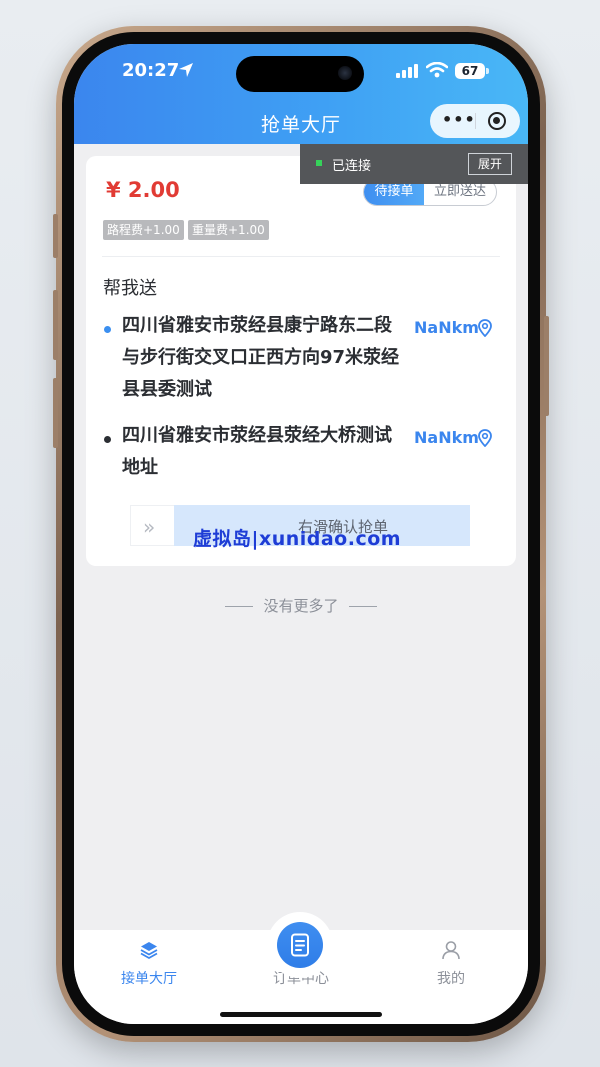  I want to click on phone-volume-down-button, so click(55, 413).